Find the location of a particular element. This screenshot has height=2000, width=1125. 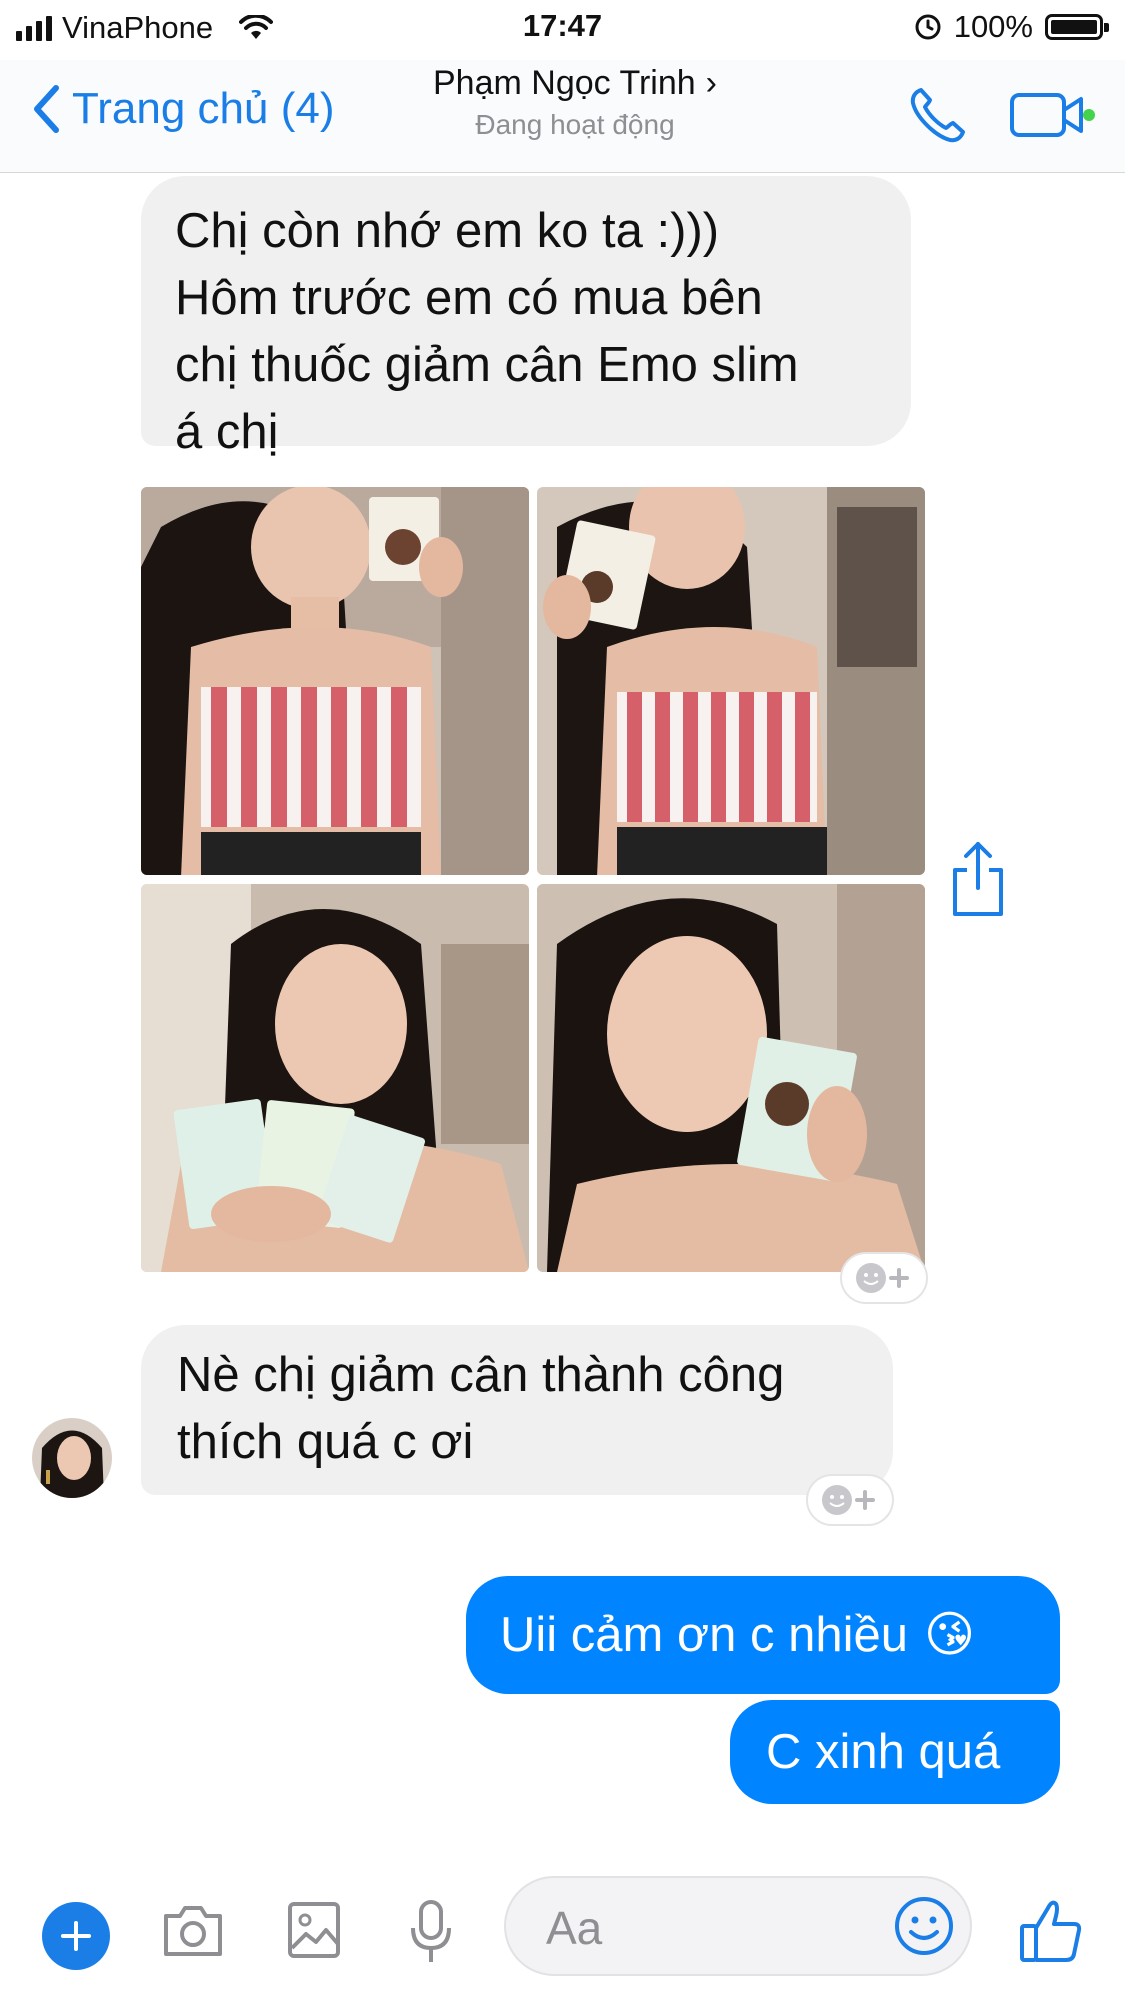

back-button: Trang chủ (4) is located at coordinates (183, 109).